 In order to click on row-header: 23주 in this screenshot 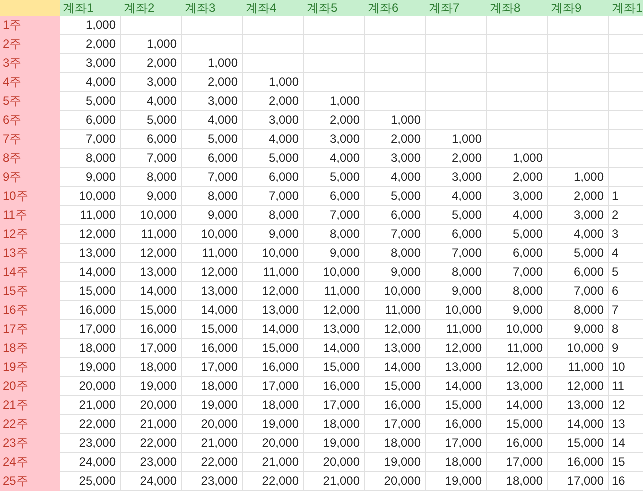, I will do `click(30, 443)`.